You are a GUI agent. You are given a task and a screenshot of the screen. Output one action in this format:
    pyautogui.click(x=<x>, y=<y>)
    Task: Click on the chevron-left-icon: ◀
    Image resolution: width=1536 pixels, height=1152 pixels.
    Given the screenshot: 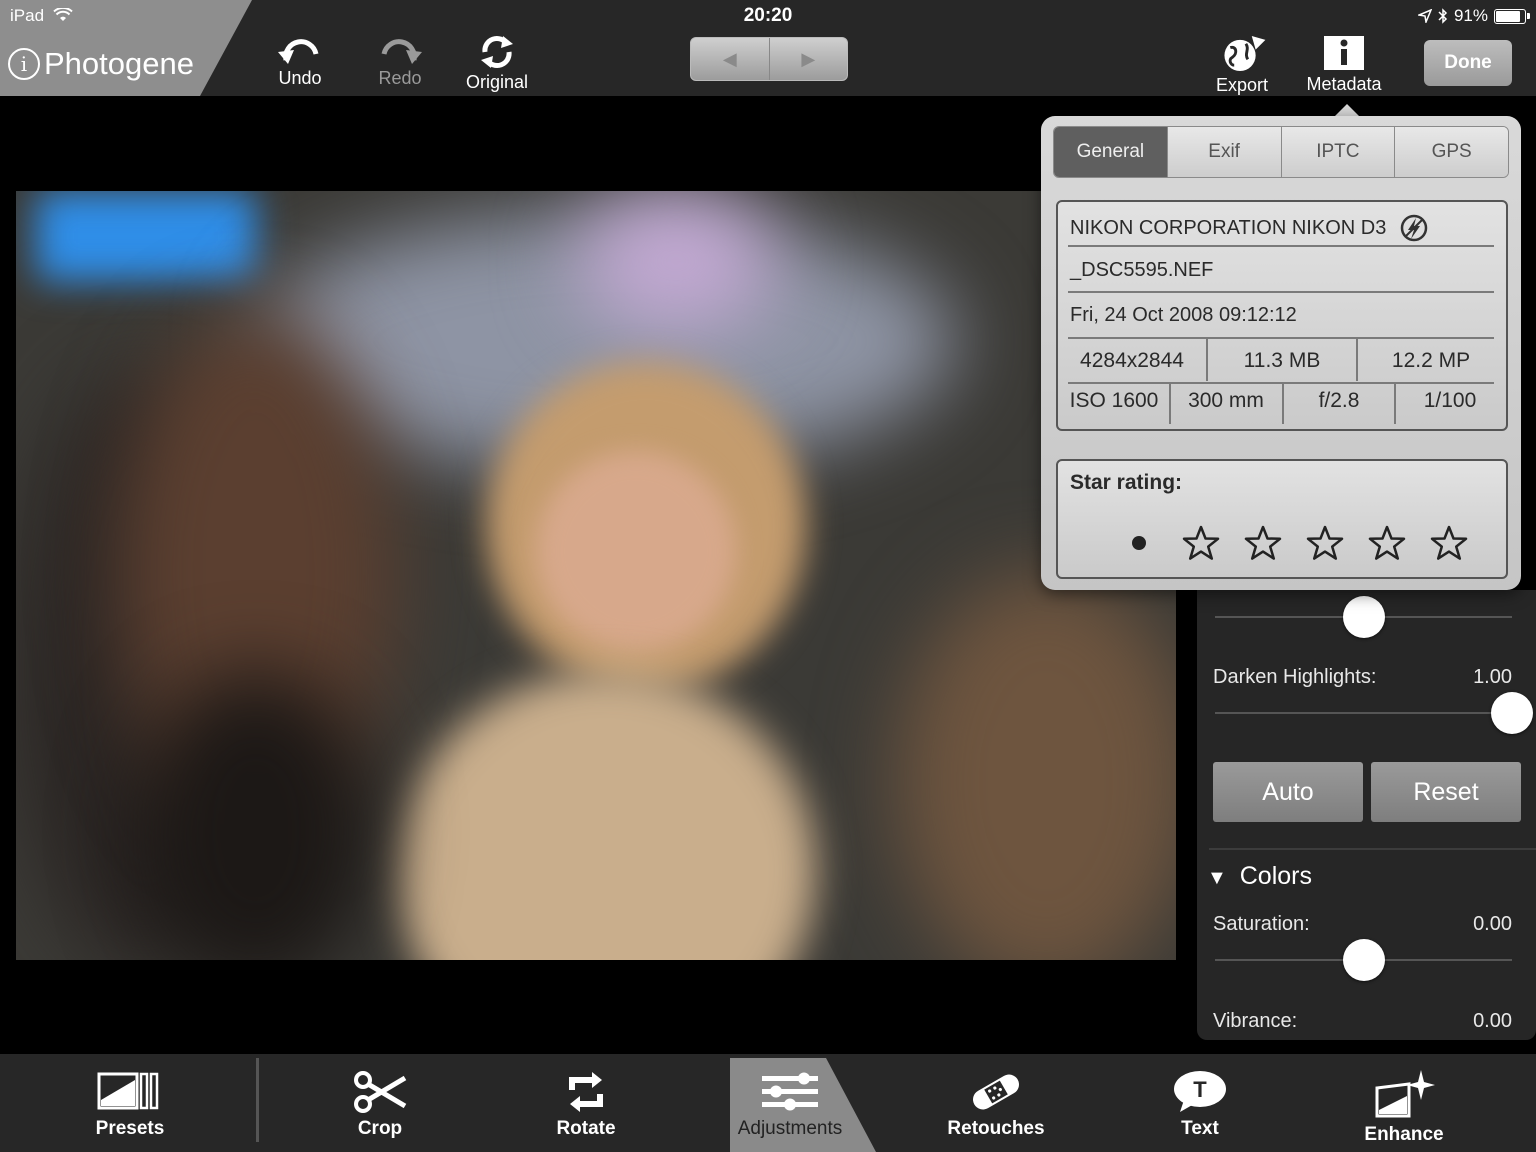 What is the action you would take?
    pyautogui.click(x=729, y=58)
    